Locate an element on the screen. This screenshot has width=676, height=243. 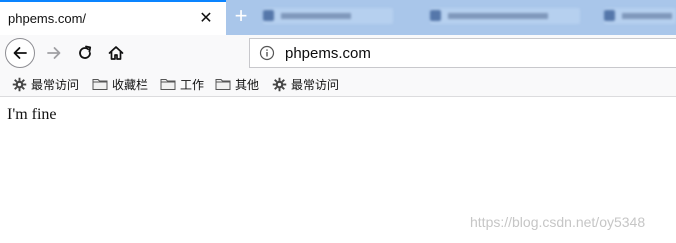
bookmark-folder-work: 工作 is located at coordinates (182, 84).